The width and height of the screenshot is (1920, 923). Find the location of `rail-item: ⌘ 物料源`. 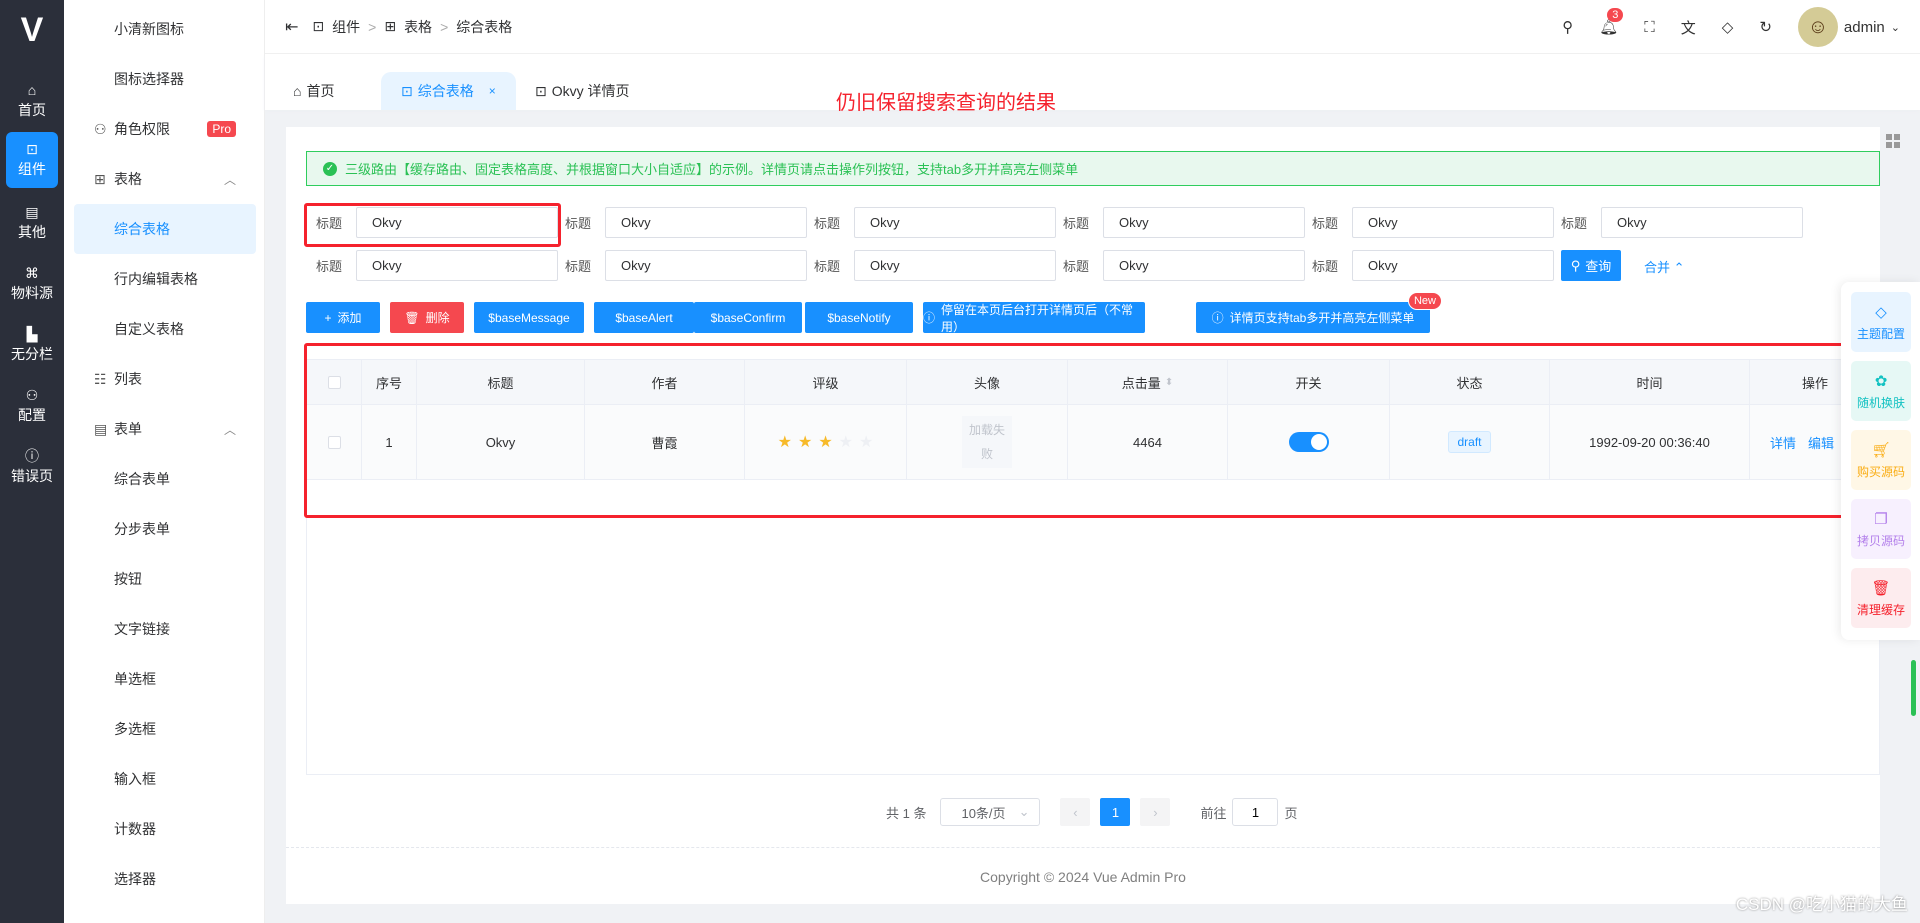

rail-item: ⌘ 物料源 is located at coordinates (32, 284).